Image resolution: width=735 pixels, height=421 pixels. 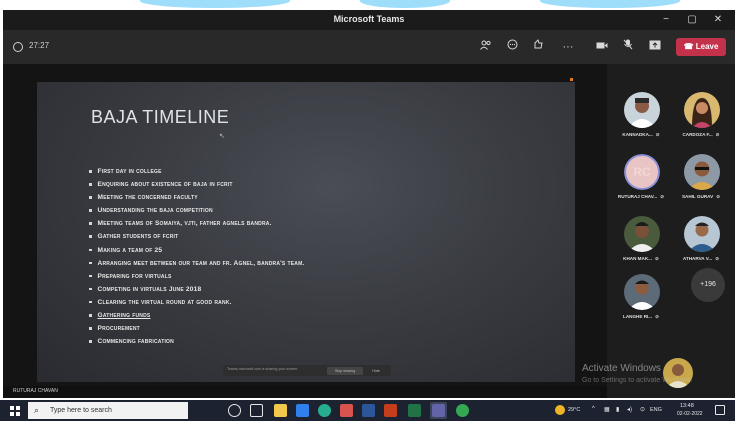 I want to click on leave-button: ☎ Leave, so click(x=701, y=47).